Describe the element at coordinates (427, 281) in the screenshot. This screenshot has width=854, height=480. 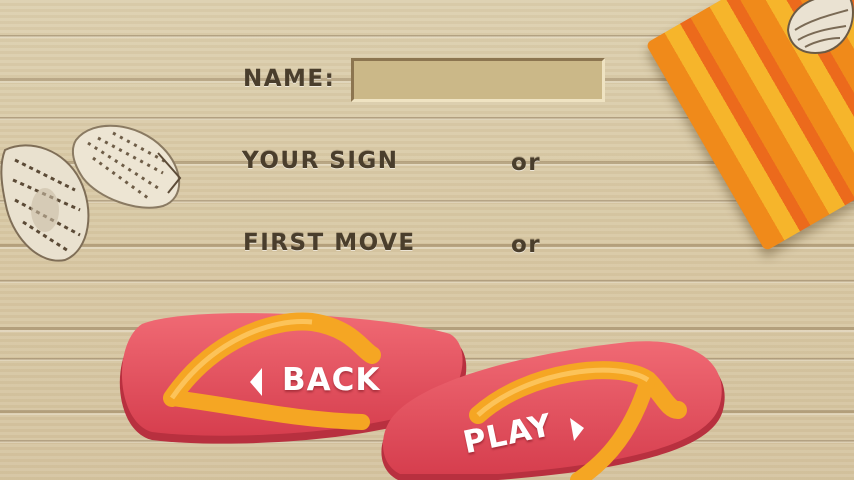
I see `plank-seam` at that location.